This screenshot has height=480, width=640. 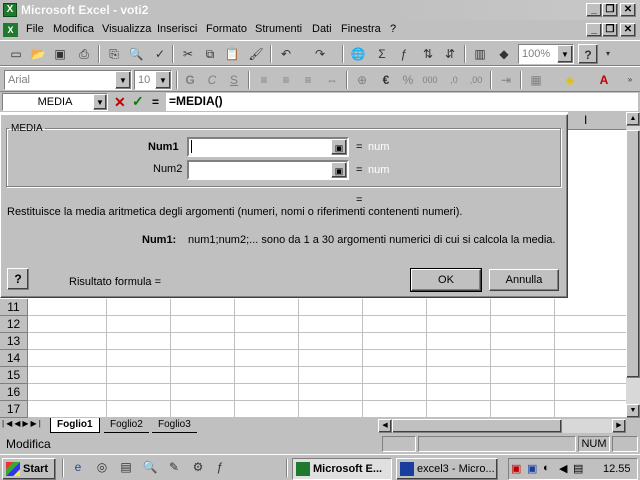 What do you see at coordinates (84, 54) in the screenshot?
I see `print-icon: ⎙` at bounding box center [84, 54].